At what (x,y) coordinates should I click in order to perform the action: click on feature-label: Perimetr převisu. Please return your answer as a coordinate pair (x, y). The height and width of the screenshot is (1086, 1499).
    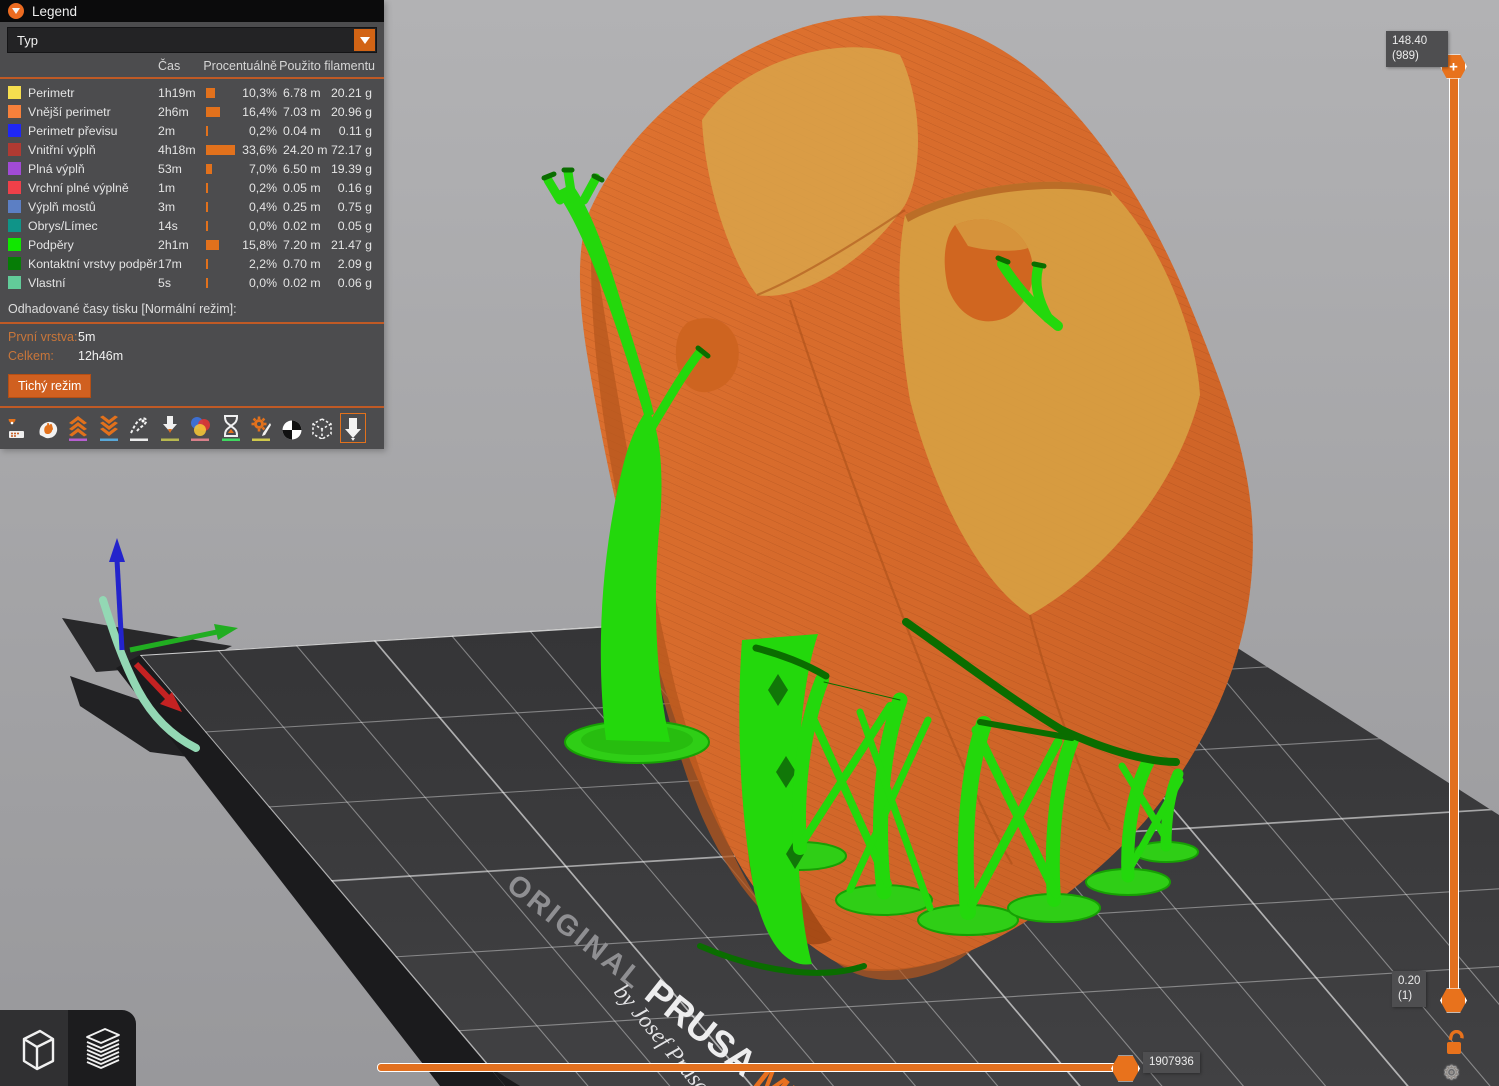
    Looking at the image, I should click on (73, 130).